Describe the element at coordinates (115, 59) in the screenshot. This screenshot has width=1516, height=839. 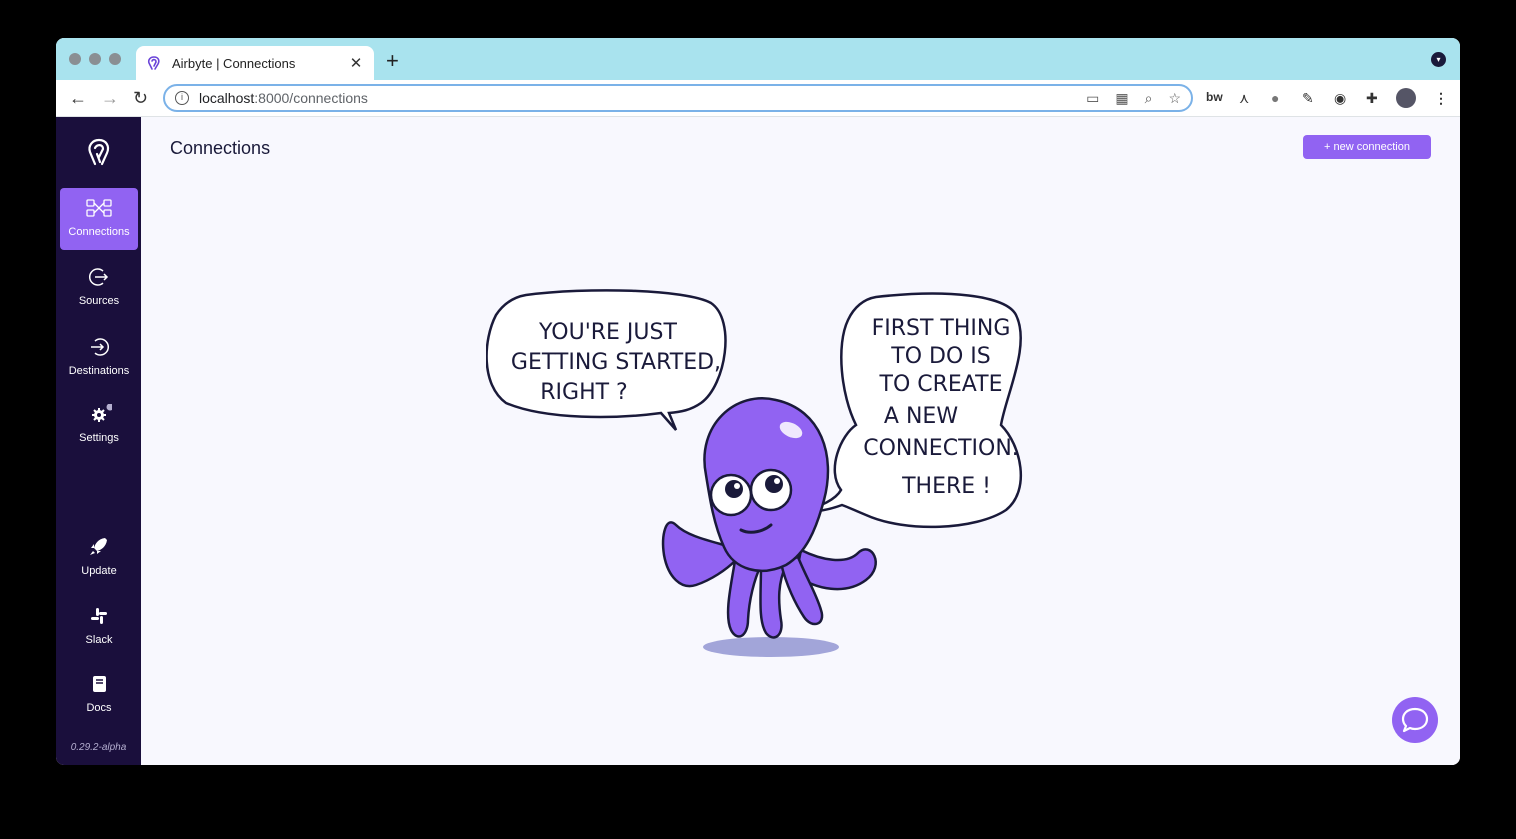
I see `maximize-window-button` at that location.